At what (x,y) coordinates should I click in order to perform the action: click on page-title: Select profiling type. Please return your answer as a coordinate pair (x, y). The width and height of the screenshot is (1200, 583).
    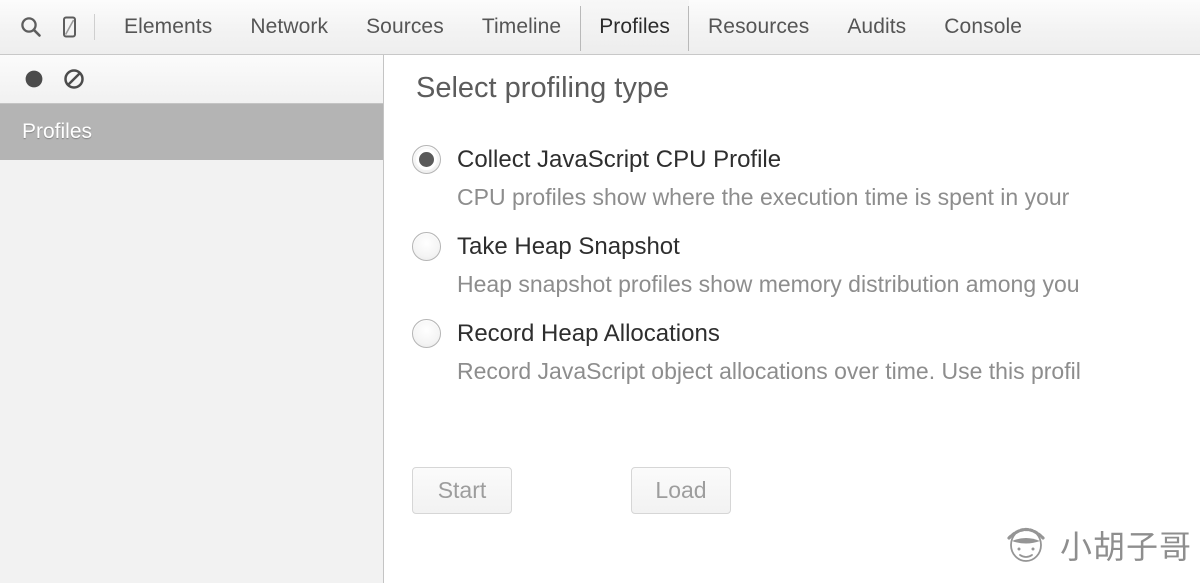
    Looking at the image, I should click on (543, 88).